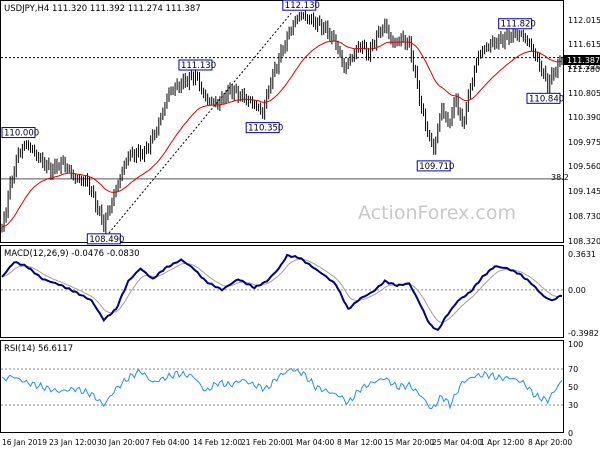 This screenshot has width=600, height=454. Describe the element at coordinates (582, 254) in the screenshot. I see `macd-tick: 0.3631` at that location.